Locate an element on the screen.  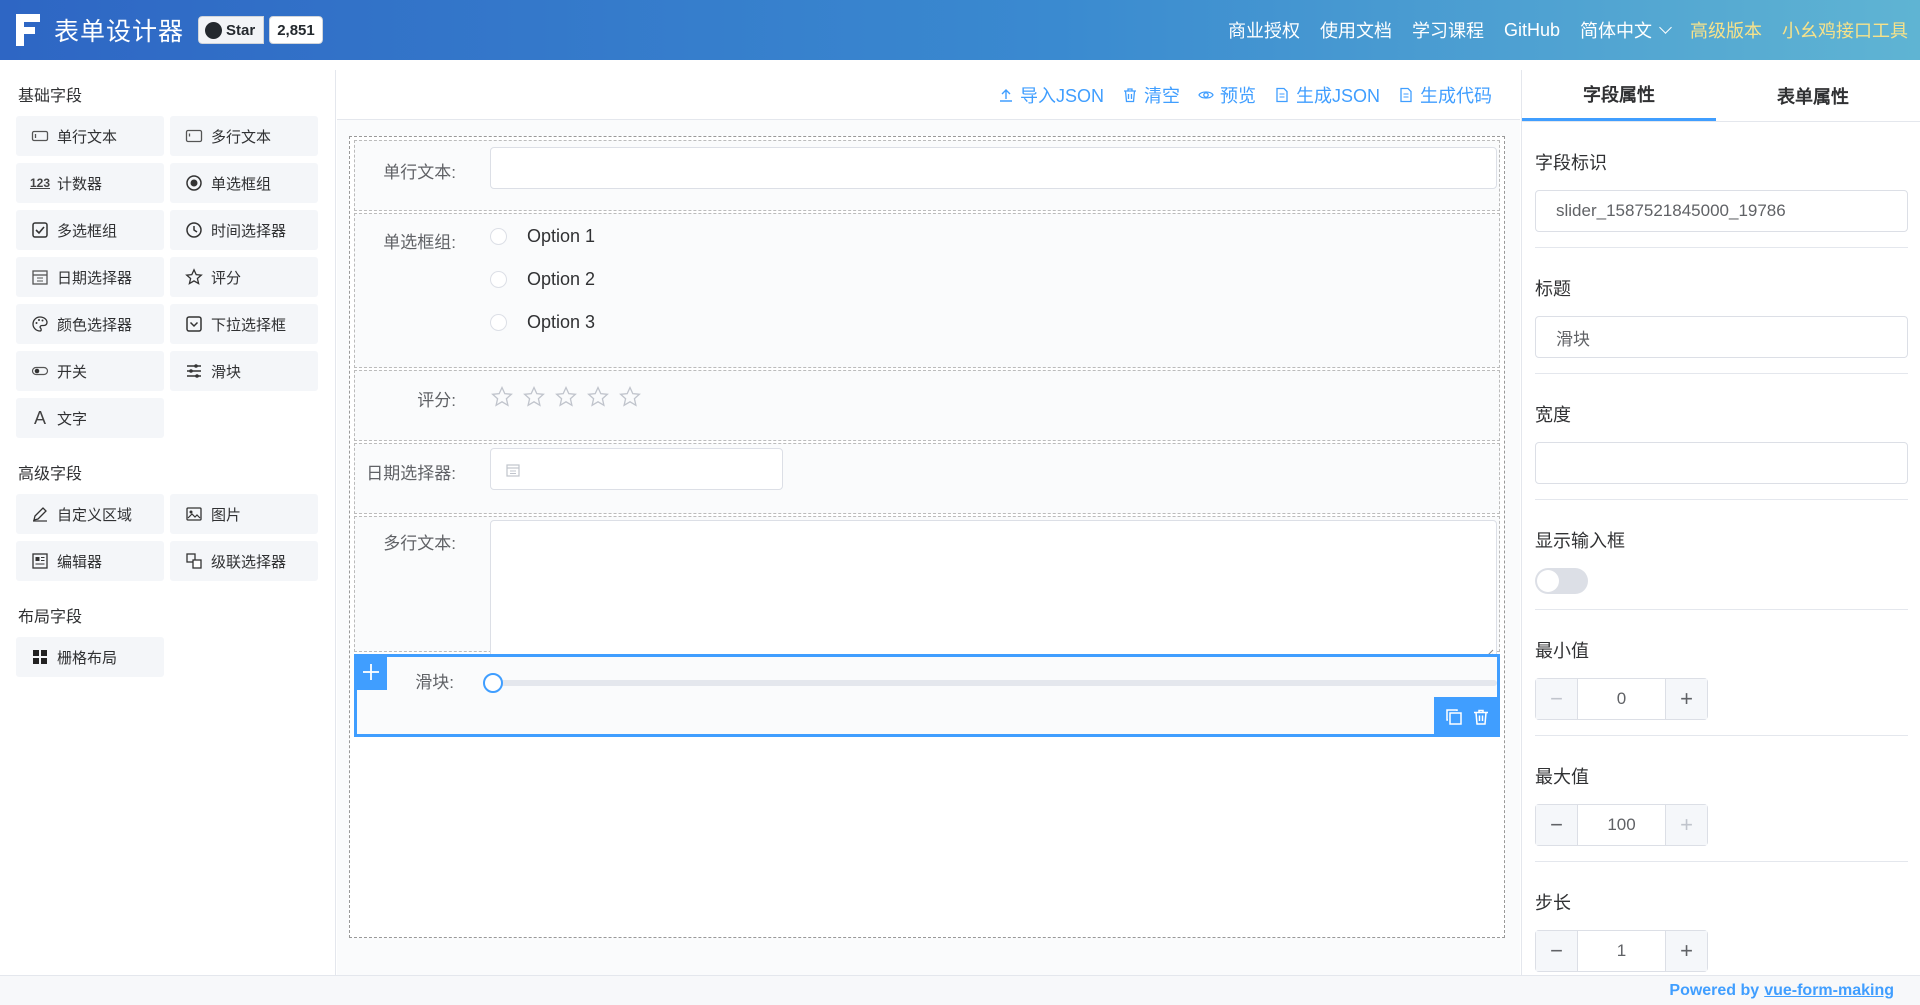
comp-slider: 滑块 is located at coordinates (244, 371).